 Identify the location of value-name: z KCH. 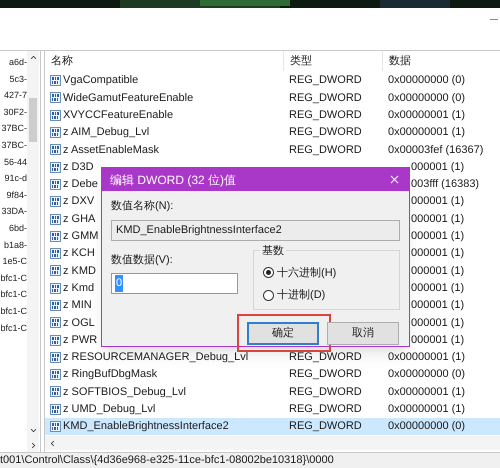
(79, 254).